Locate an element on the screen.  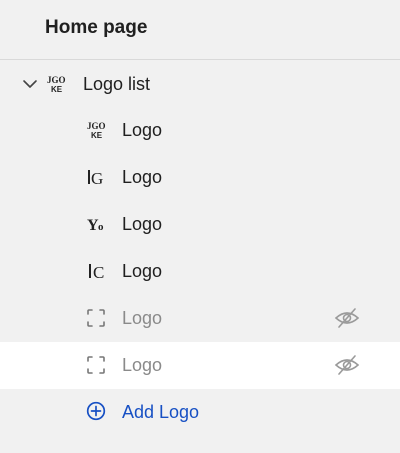
add-logo-label: Add Logo is located at coordinates (161, 412).